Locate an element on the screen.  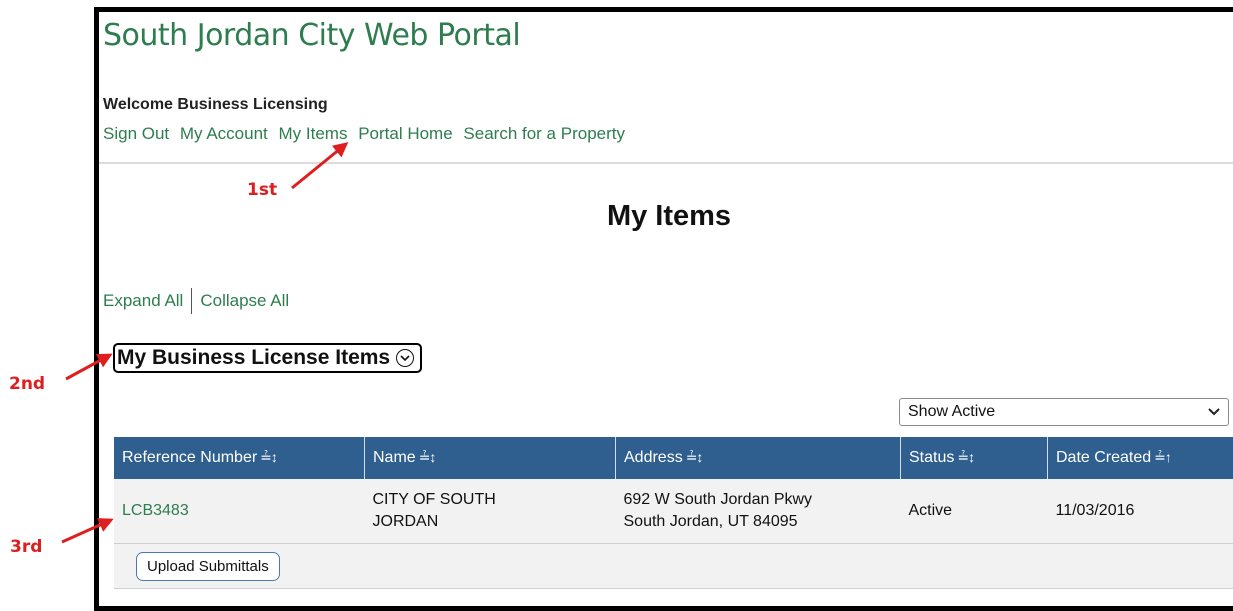
arrow-second is located at coordinates (89, 367).